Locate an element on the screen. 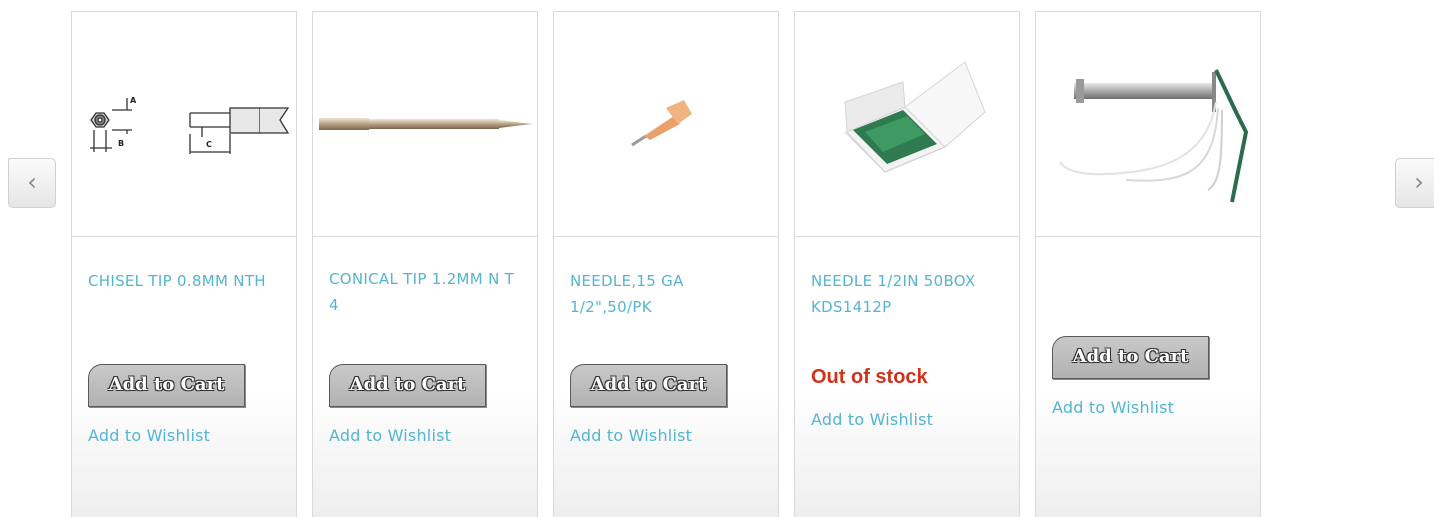  heater-element-image is located at coordinates (1154, 136).